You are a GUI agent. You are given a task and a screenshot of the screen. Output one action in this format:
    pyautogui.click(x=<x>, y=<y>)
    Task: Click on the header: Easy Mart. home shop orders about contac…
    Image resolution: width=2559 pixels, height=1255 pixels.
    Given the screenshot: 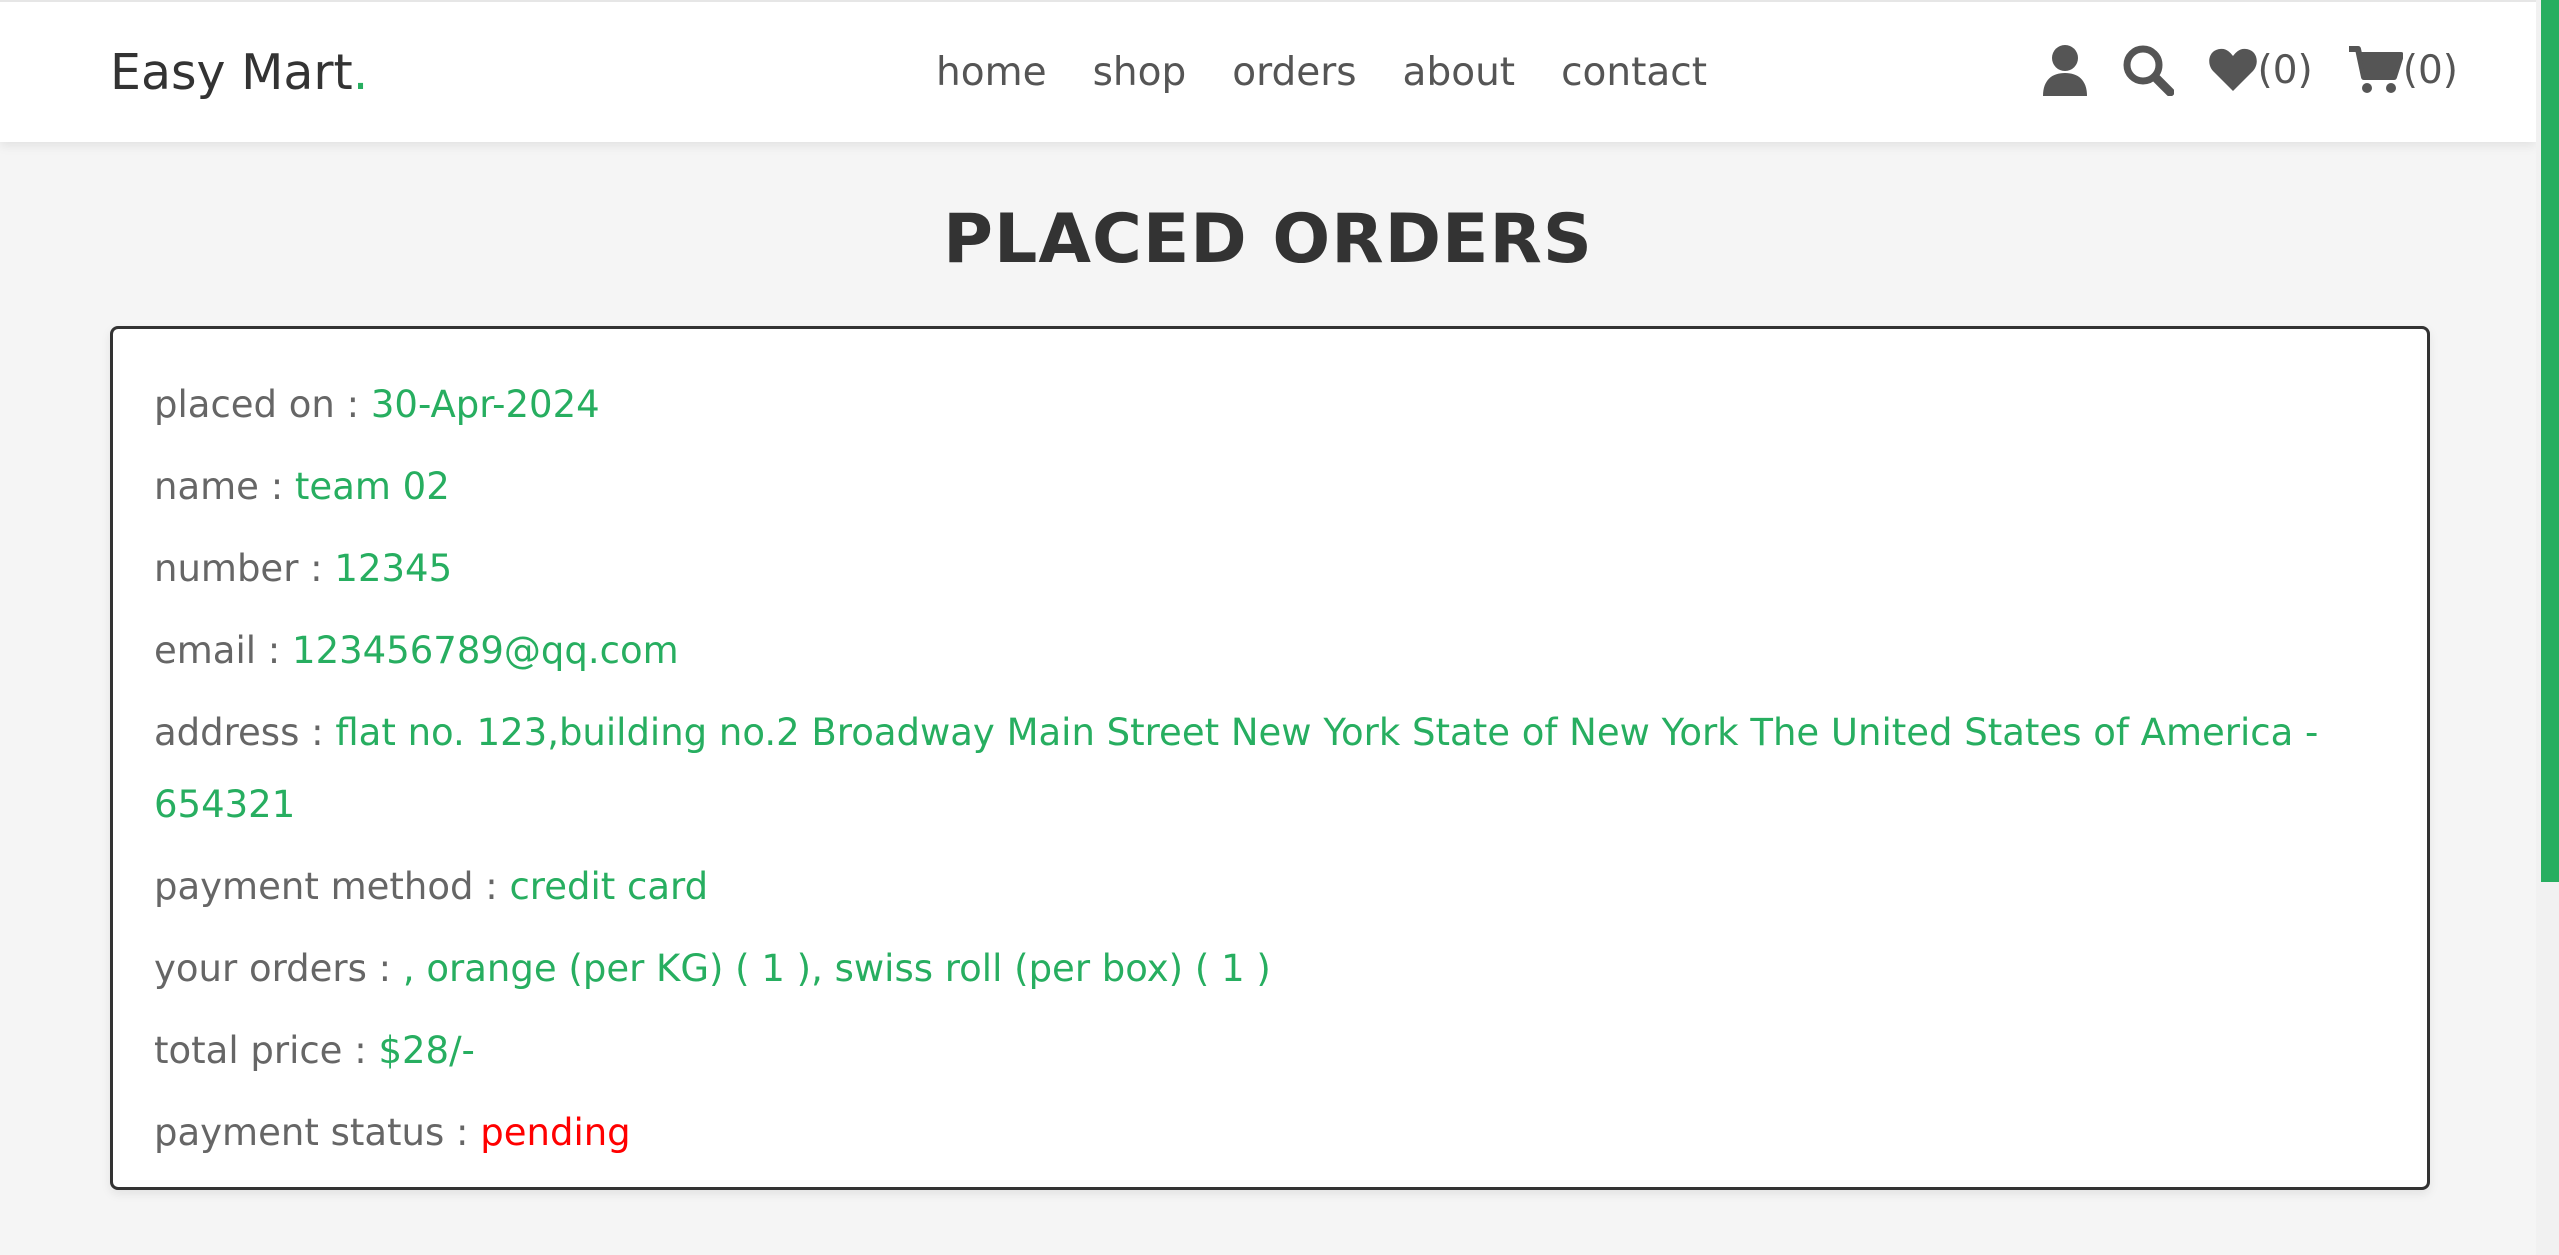 What is the action you would take?
    pyautogui.click(x=1268, y=71)
    